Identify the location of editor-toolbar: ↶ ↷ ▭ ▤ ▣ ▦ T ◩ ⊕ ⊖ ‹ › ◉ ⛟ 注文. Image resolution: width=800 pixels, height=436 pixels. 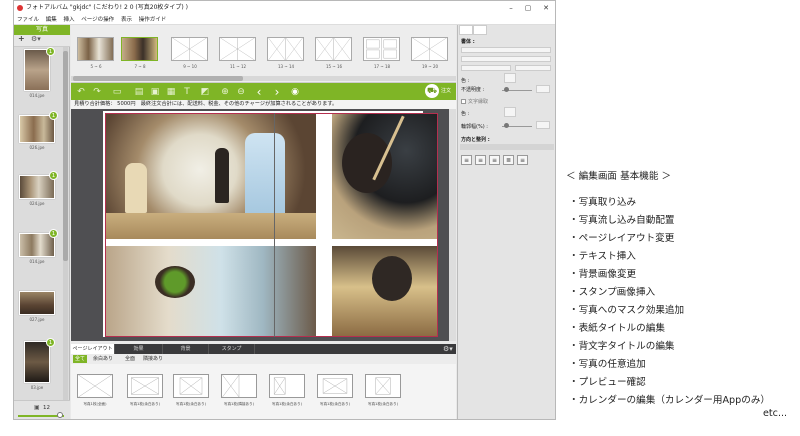
(263, 91).